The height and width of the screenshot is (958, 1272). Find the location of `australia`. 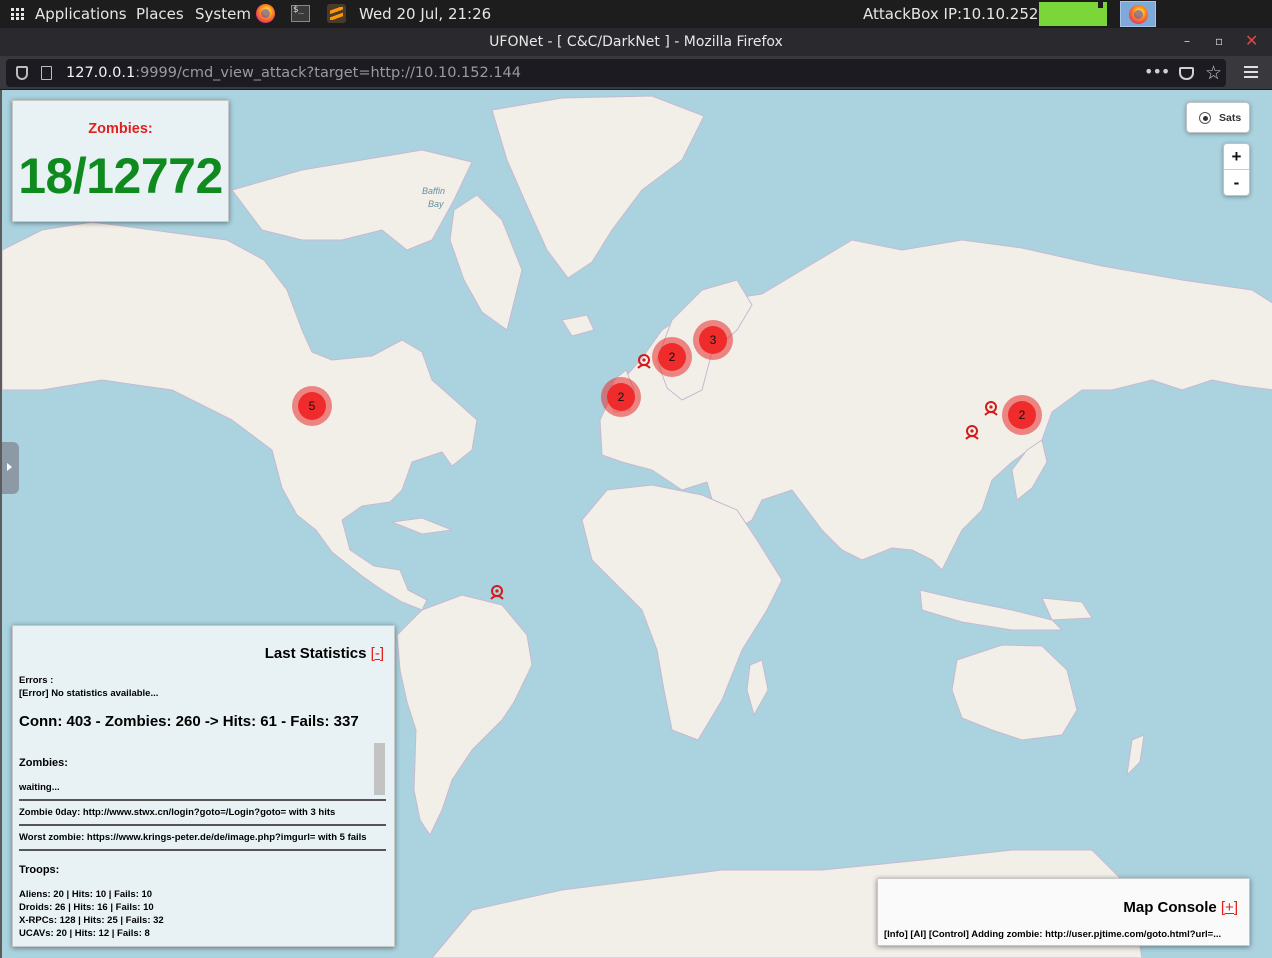

australia is located at coordinates (1014, 692).